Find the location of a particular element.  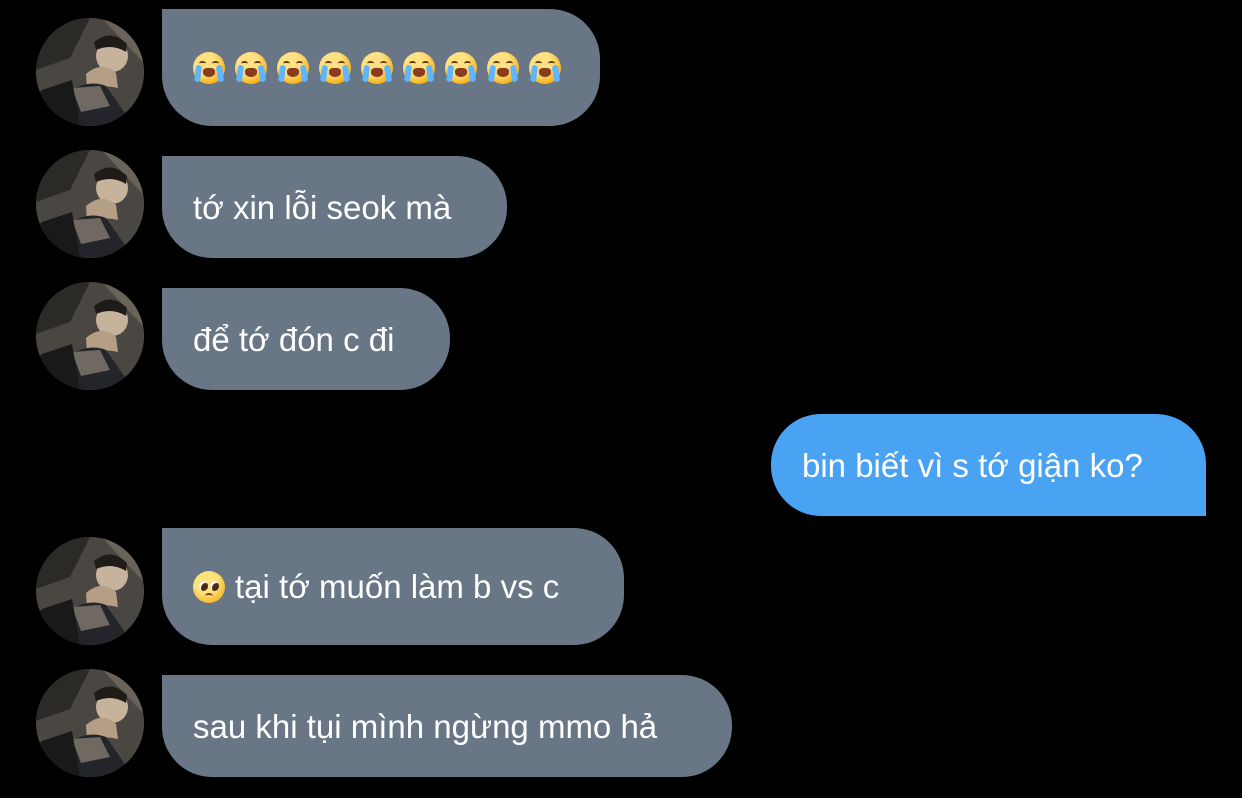

pleading-face-icon is located at coordinates (209, 586).